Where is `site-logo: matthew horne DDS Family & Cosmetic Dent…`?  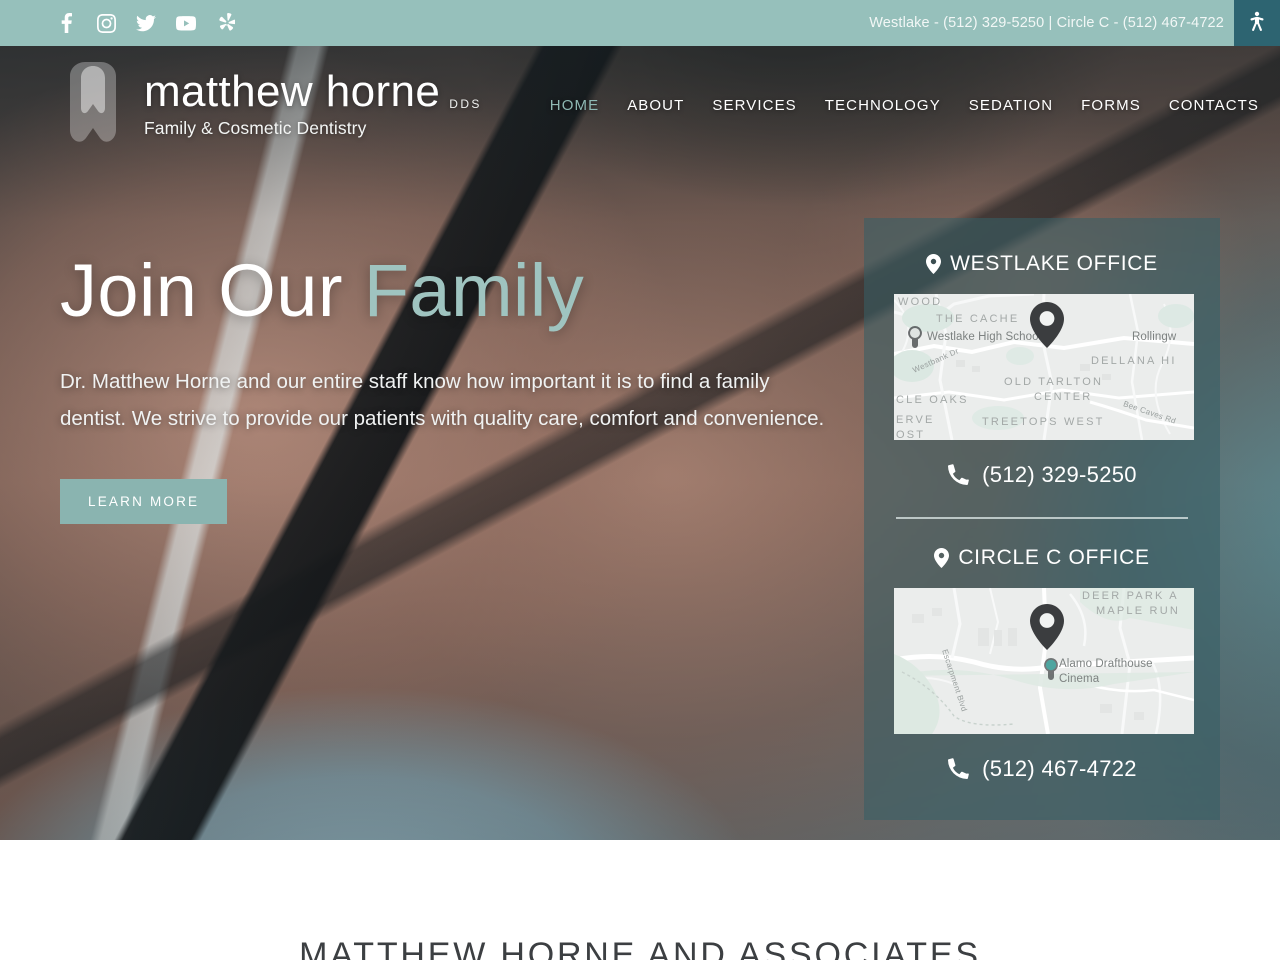 site-logo: matthew horne DDS Family & Cosmetic Dent… is located at coordinates (270, 104).